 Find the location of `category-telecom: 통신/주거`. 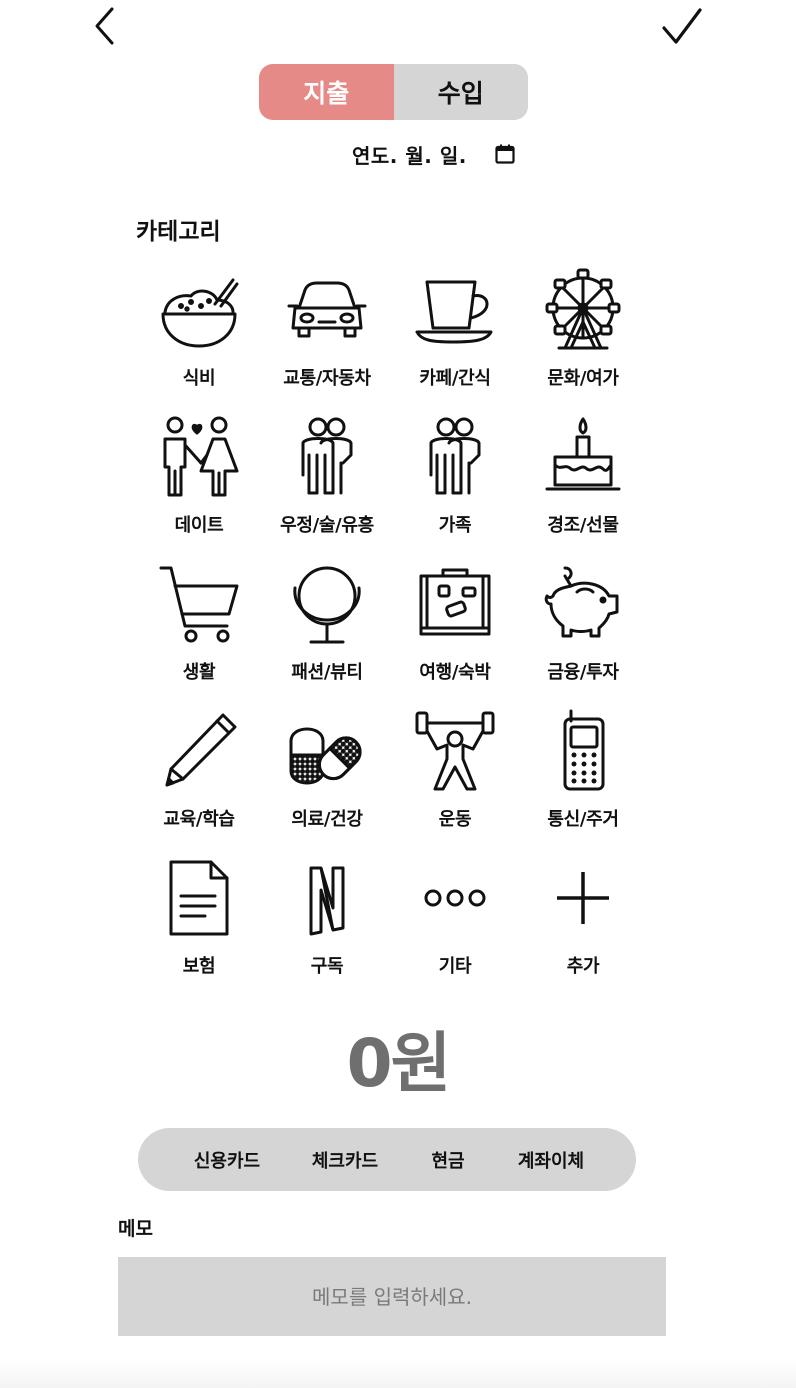

category-telecom: 통신/주거 is located at coordinates (583, 779).